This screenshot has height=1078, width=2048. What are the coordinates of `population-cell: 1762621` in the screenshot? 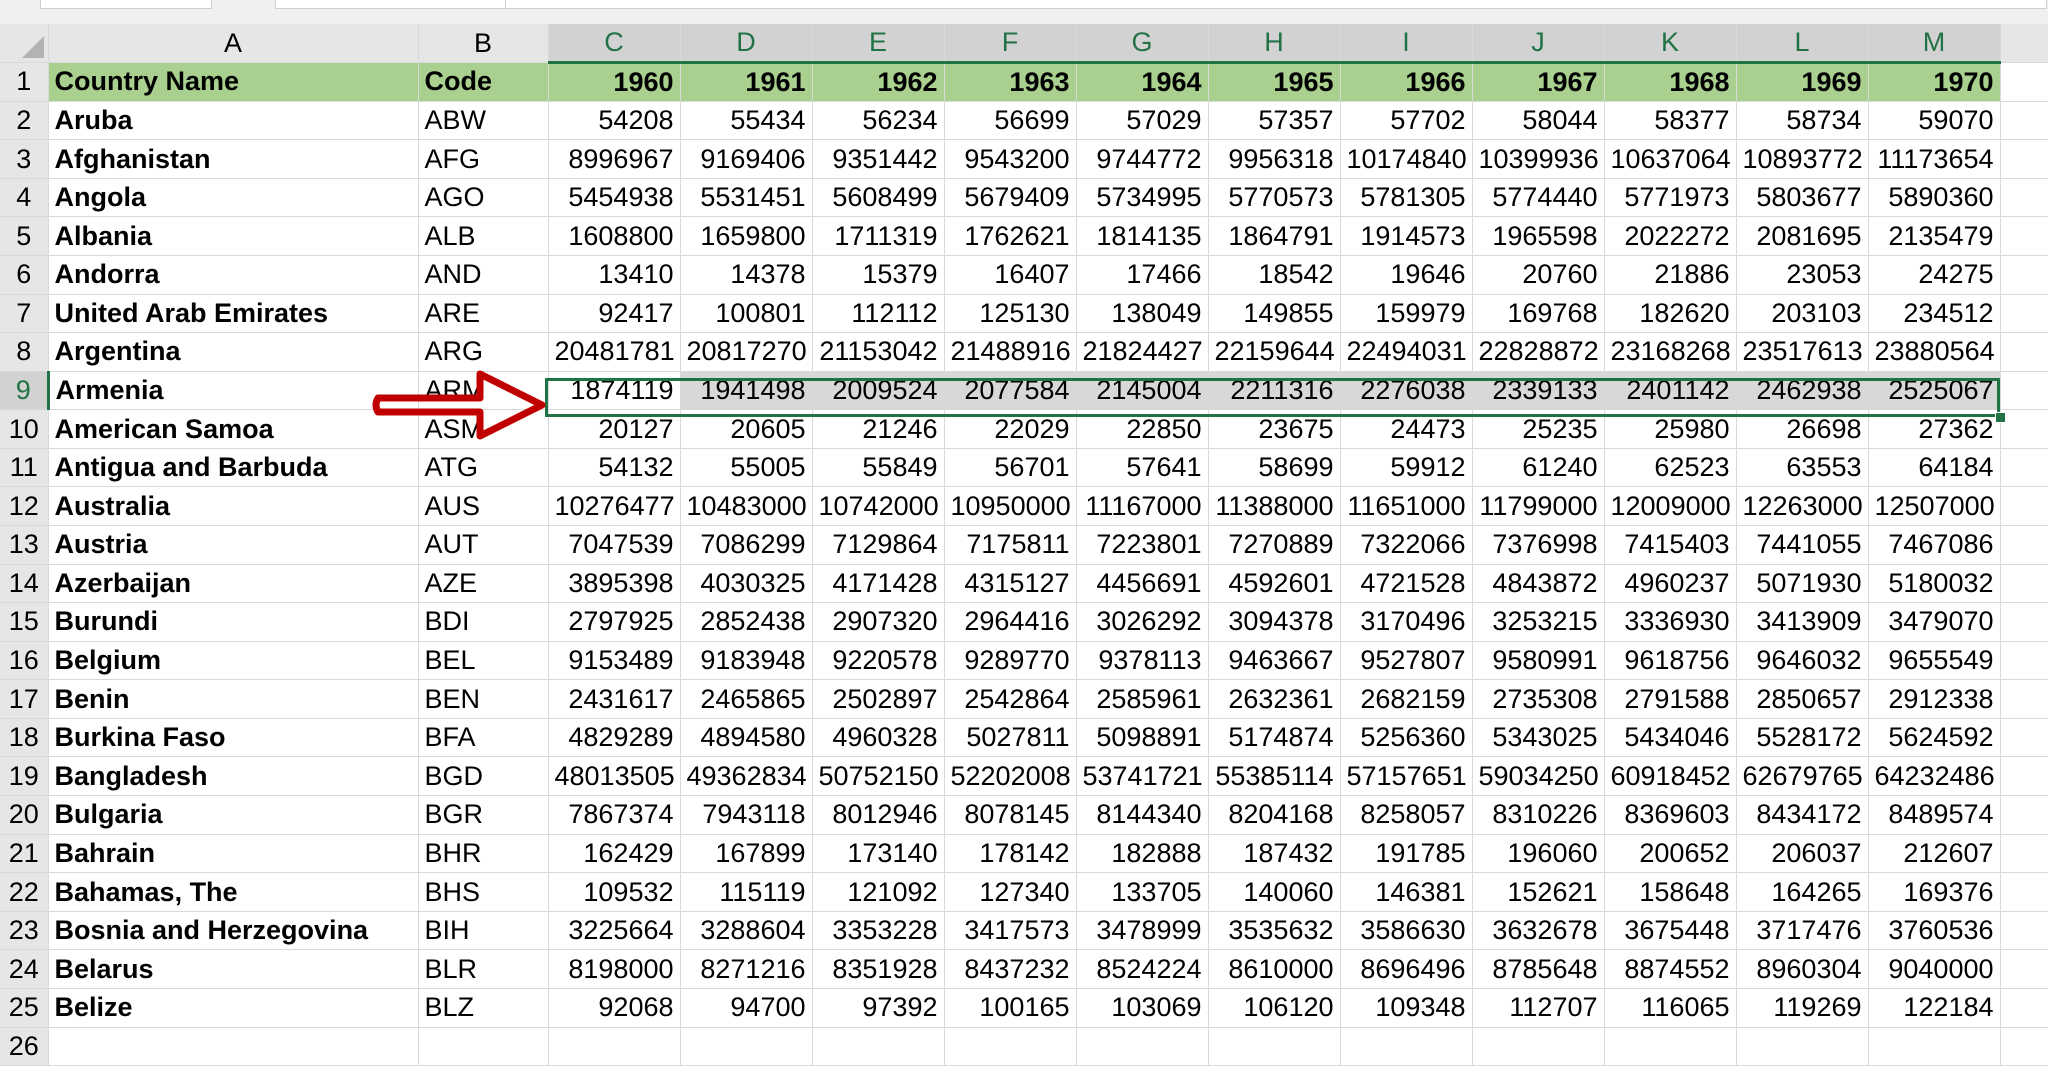 It's located at (1010, 236).